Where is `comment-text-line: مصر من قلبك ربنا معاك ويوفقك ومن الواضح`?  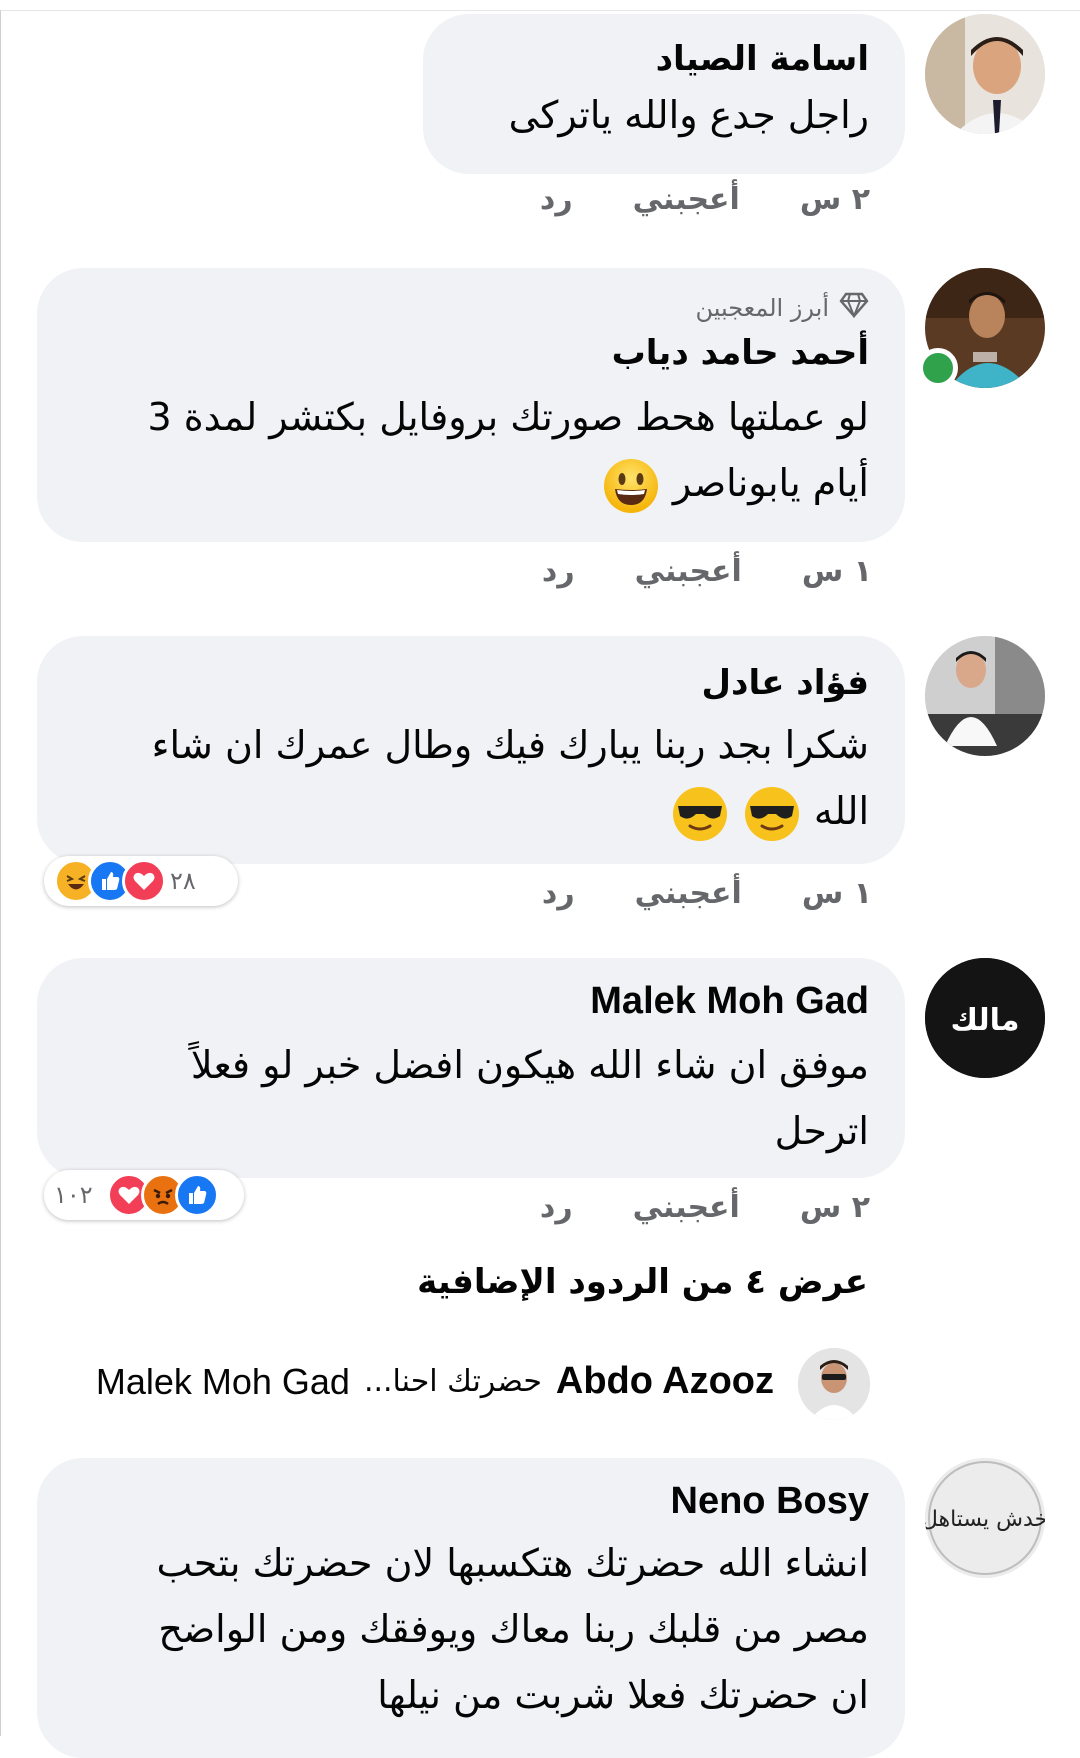 comment-text-line: مصر من قلبك ربنا معاك ويوفقك ومن الواضح is located at coordinates (513, 1629).